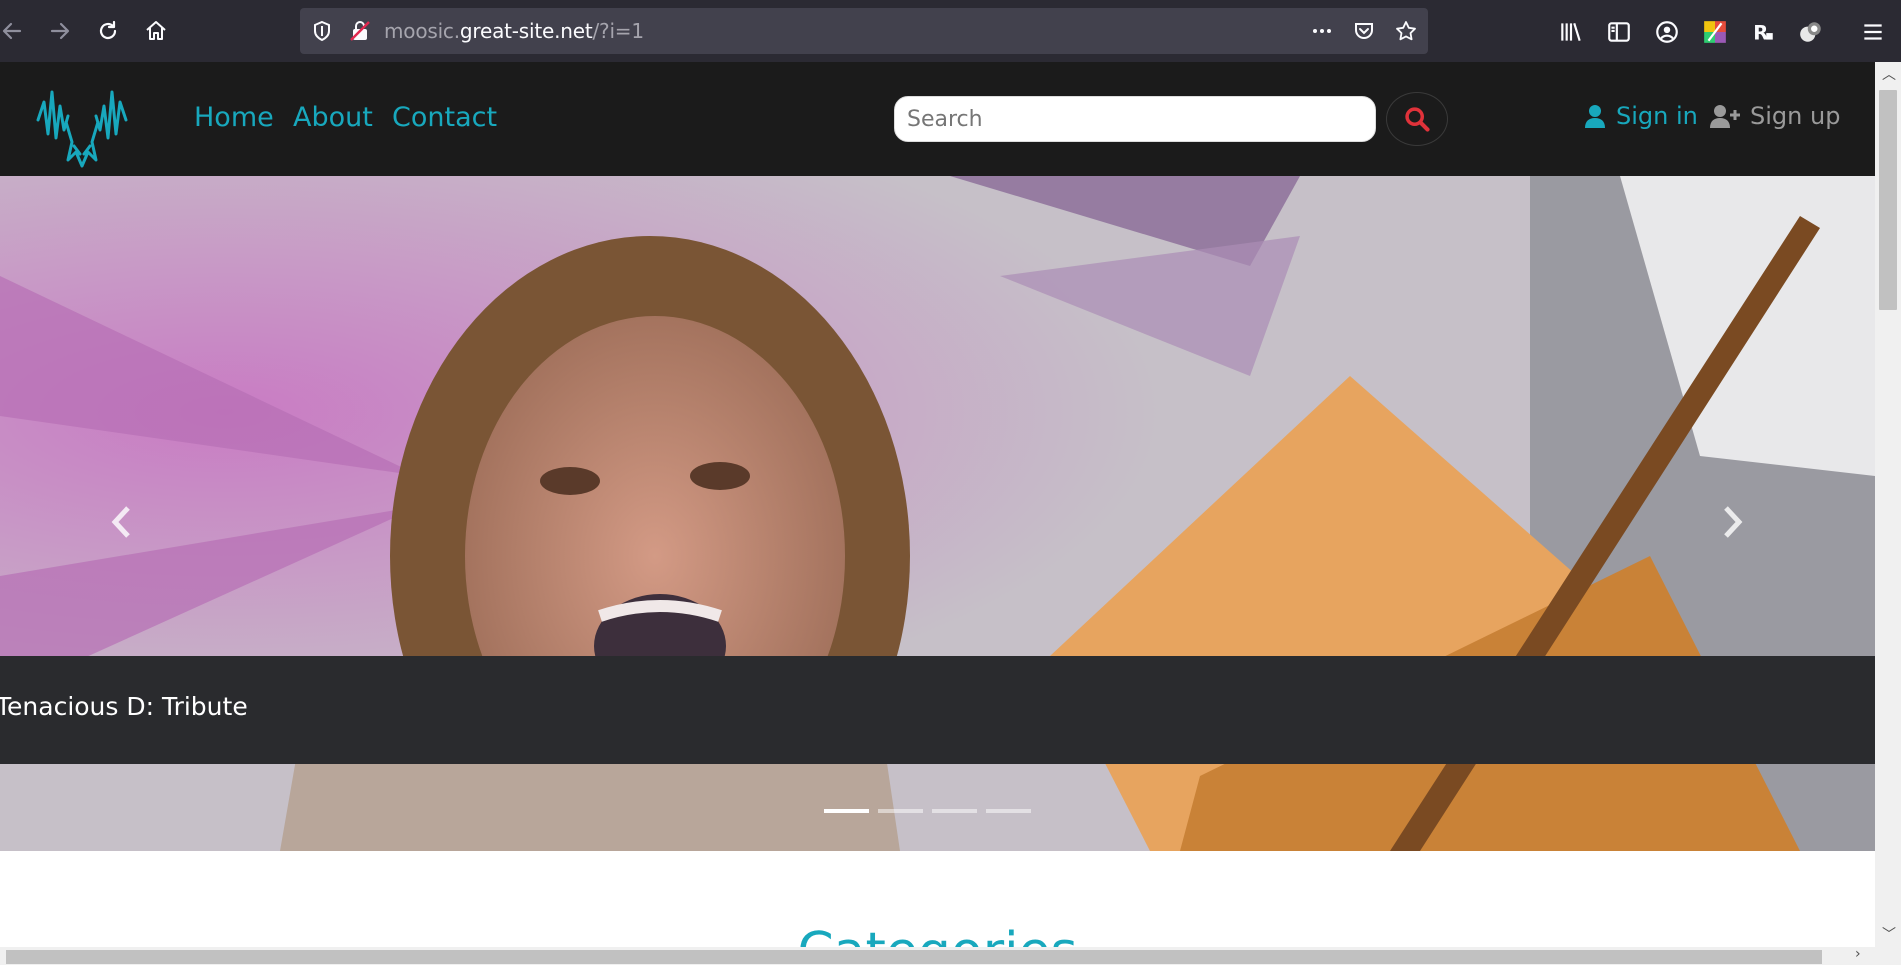  What do you see at coordinates (1889, 74) in the screenshot?
I see `scroll-up-icon: ︿` at bounding box center [1889, 74].